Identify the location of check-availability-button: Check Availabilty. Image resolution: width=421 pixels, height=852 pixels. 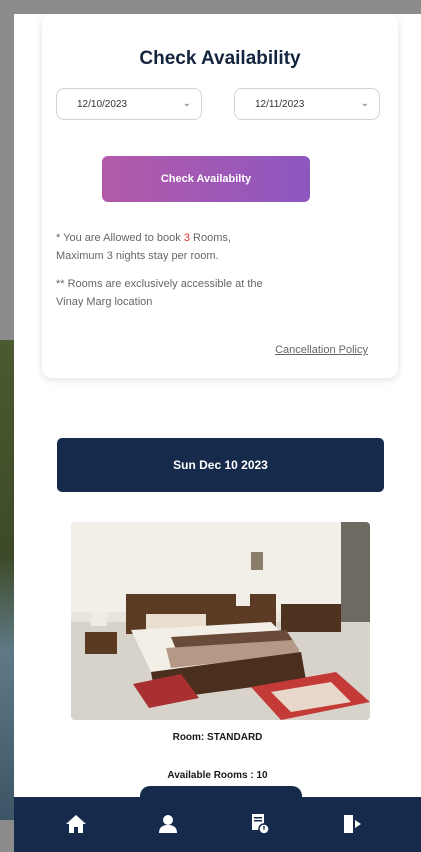
(206, 179).